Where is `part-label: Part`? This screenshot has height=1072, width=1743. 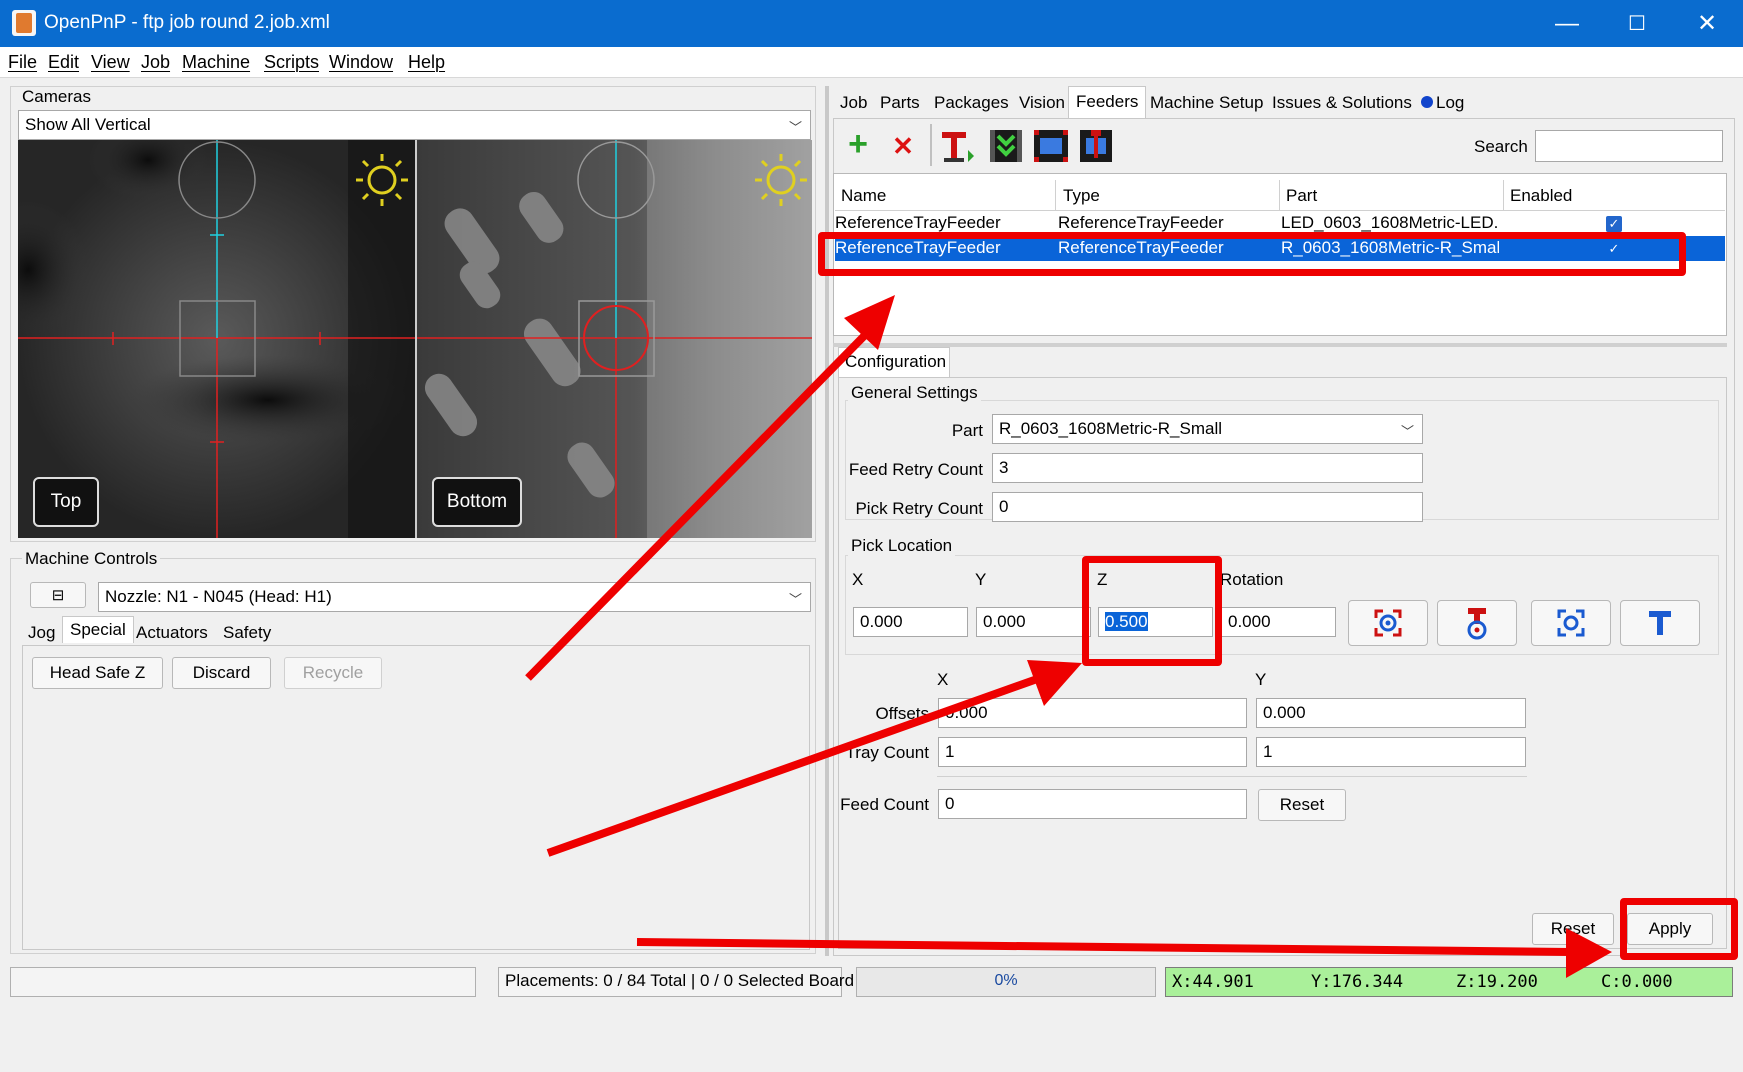
part-label: Part is located at coordinates (967, 430).